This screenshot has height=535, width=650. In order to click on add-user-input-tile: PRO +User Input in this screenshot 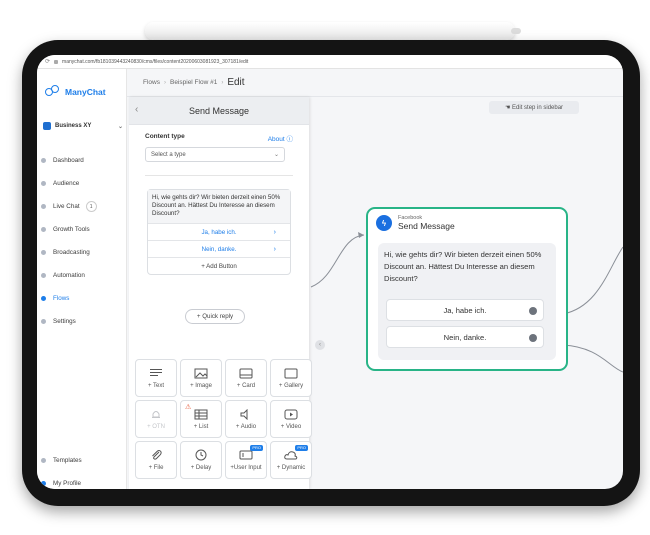, I will do `click(246, 460)`.